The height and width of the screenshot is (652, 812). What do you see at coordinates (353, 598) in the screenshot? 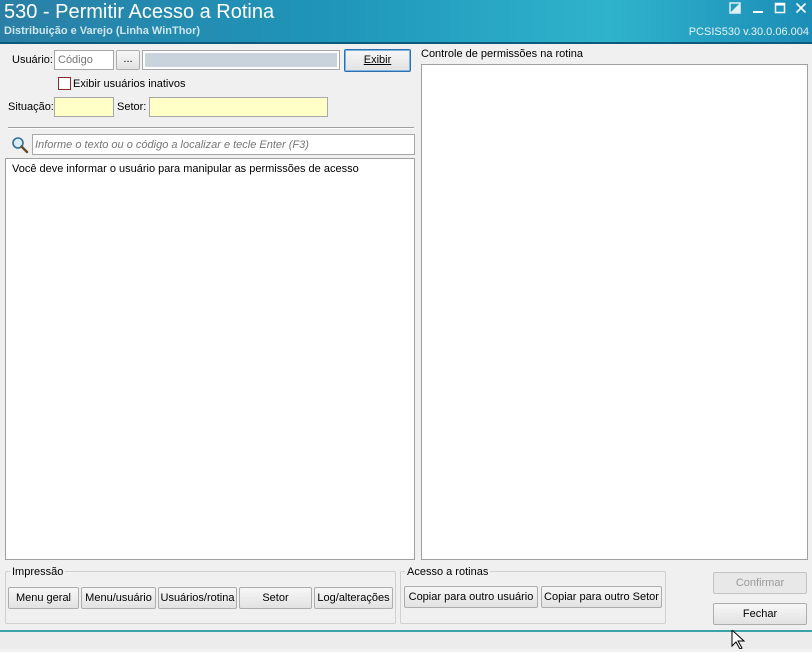
I see `log-alteracoes-button: Log/alterações` at bounding box center [353, 598].